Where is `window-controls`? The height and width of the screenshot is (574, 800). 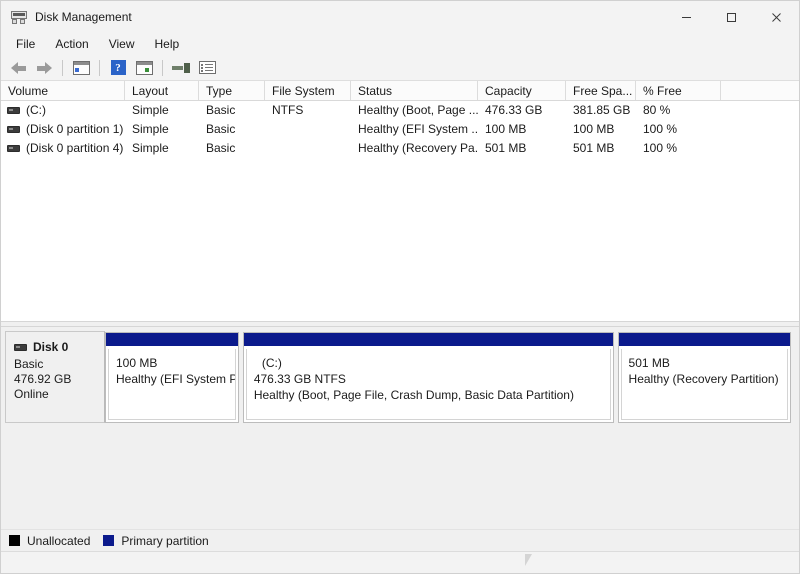 window-controls is located at coordinates (731, 17).